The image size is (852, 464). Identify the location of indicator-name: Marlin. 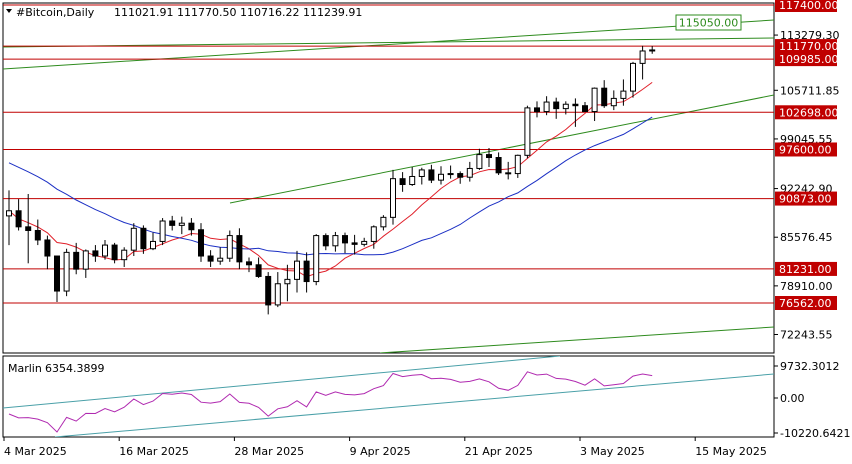
(25, 368).